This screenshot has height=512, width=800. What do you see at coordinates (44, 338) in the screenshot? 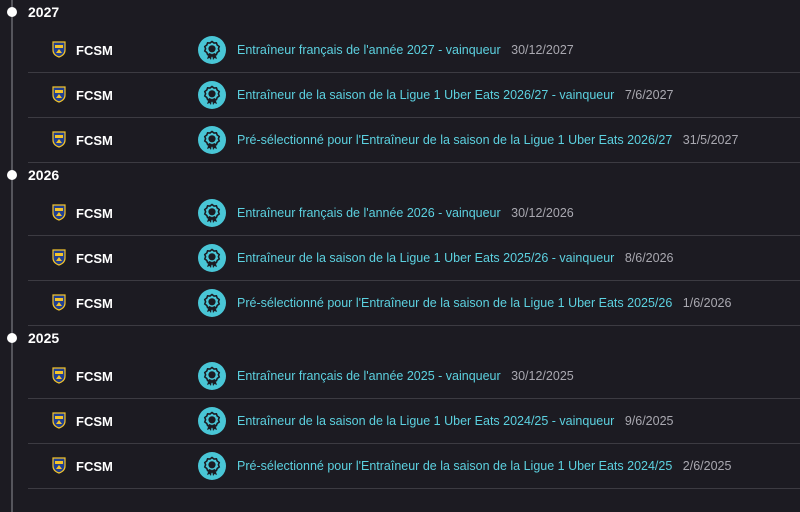
I see `year-label: 2025` at bounding box center [44, 338].